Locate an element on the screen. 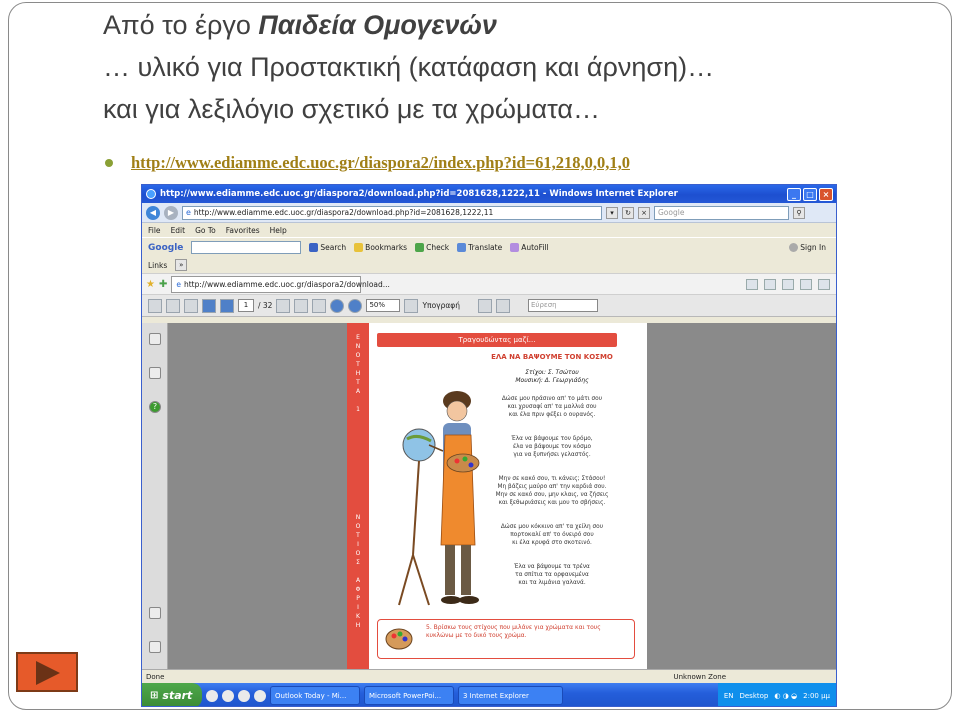 The height and width of the screenshot is (714, 960). menu-favorites: Favorites is located at coordinates (243, 230).